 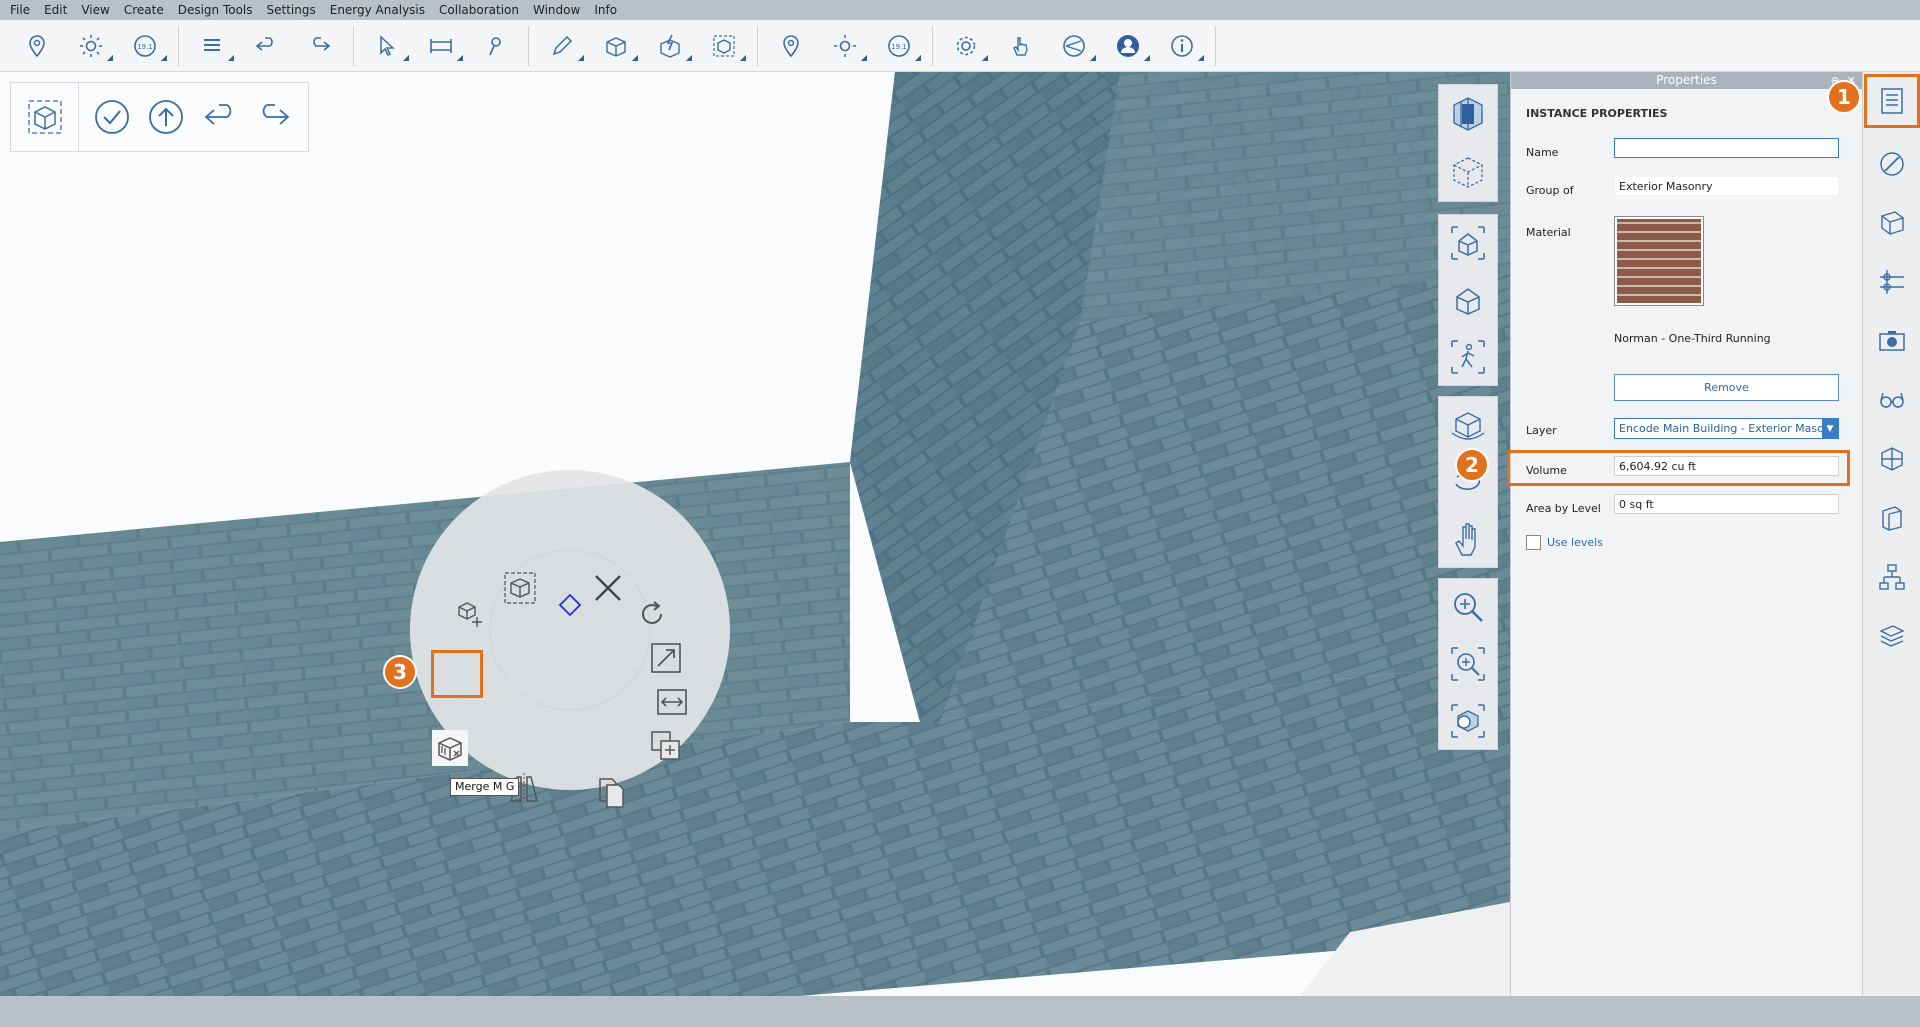 I want to click on push-pin-icon, so click(x=495, y=46).